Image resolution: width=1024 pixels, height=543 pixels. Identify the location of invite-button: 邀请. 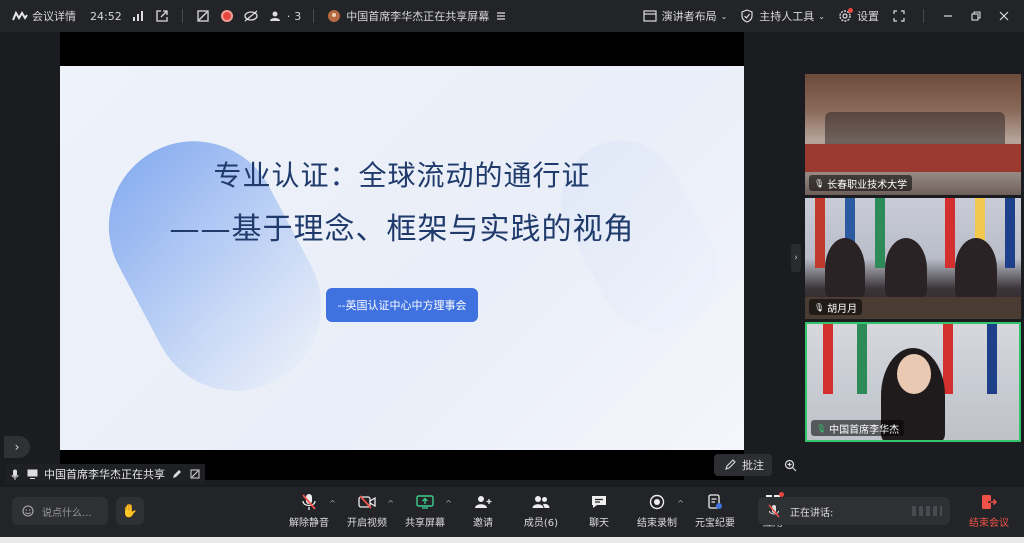
(483, 513).